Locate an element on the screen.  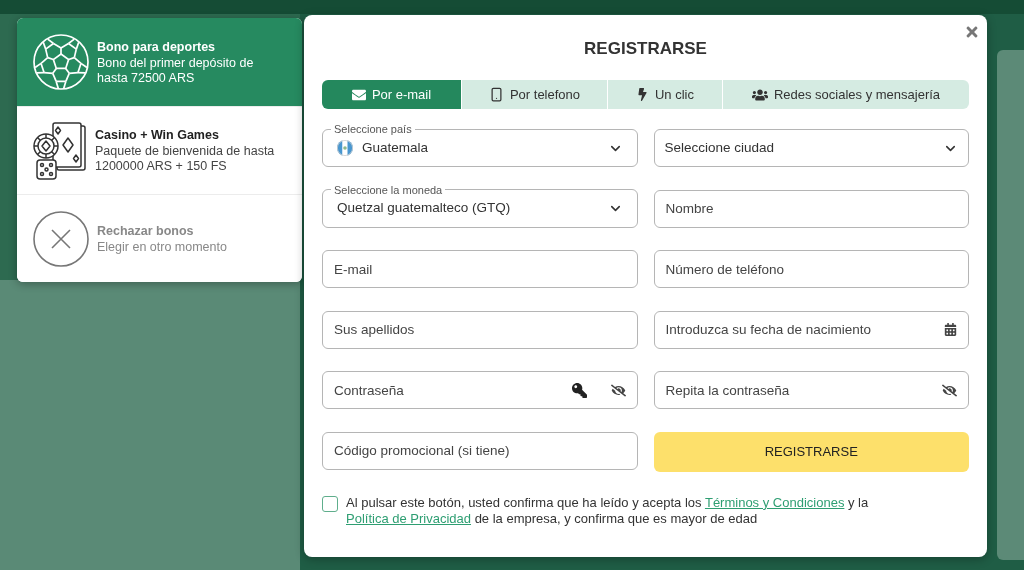
password-field: Repita la contraseña is located at coordinates (811, 390).